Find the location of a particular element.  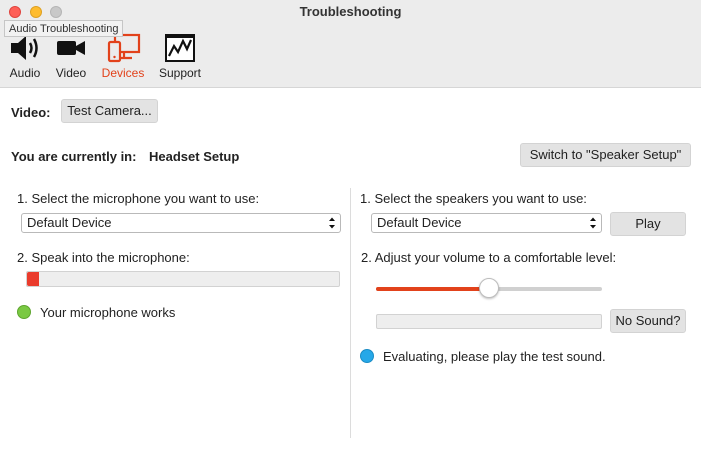

microphone-select: Default Device is located at coordinates (181, 223).